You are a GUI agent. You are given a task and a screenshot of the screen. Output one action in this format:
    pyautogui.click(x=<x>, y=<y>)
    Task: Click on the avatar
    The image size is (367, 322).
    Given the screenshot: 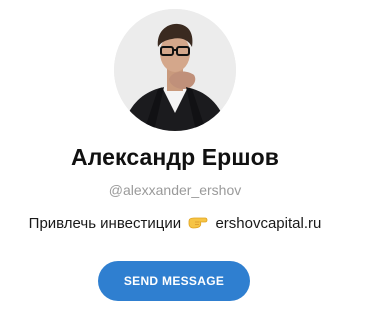 What is the action you would take?
    pyautogui.click(x=175, y=70)
    